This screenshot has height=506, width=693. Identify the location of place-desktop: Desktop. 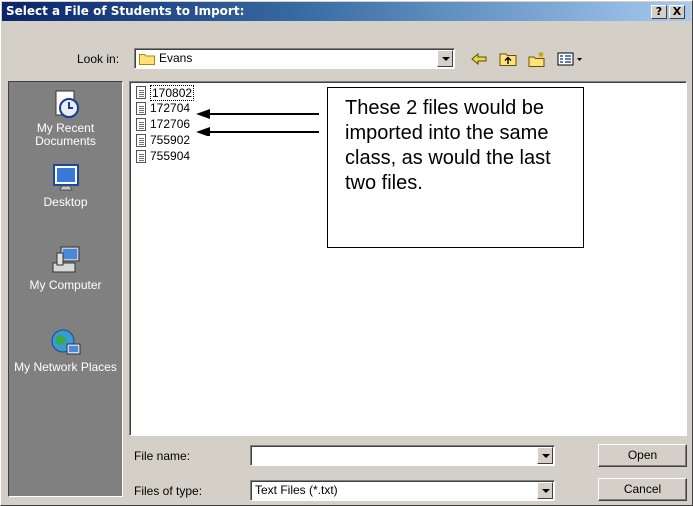
(65, 185).